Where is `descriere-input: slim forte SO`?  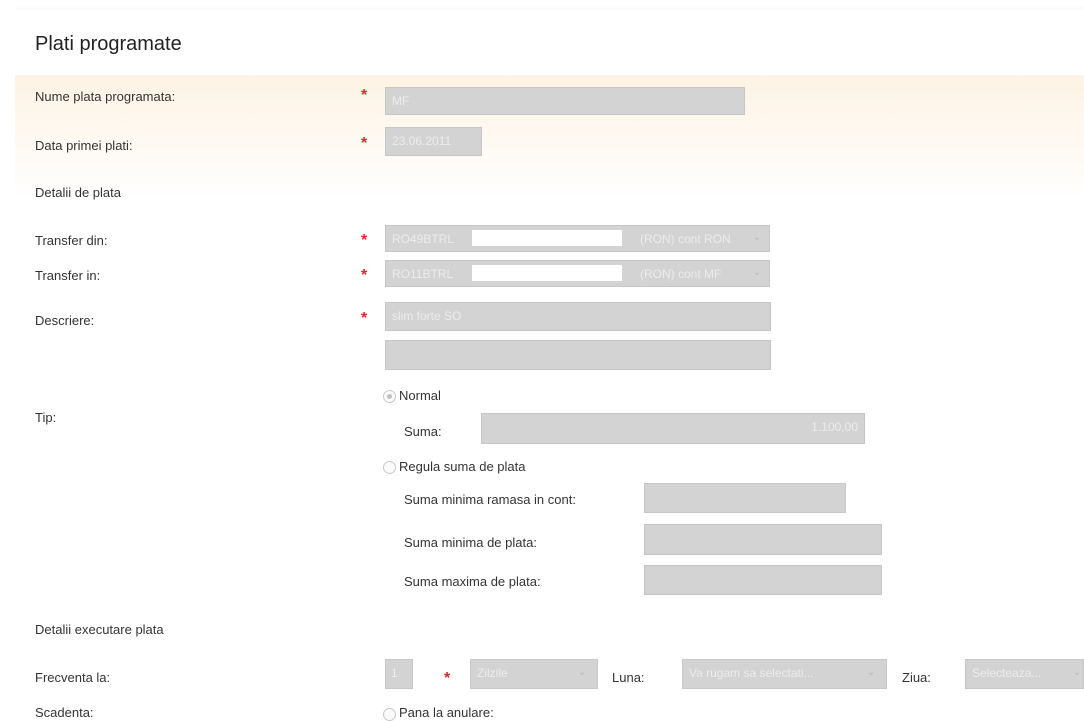
descriere-input: slim forte SO is located at coordinates (578, 316).